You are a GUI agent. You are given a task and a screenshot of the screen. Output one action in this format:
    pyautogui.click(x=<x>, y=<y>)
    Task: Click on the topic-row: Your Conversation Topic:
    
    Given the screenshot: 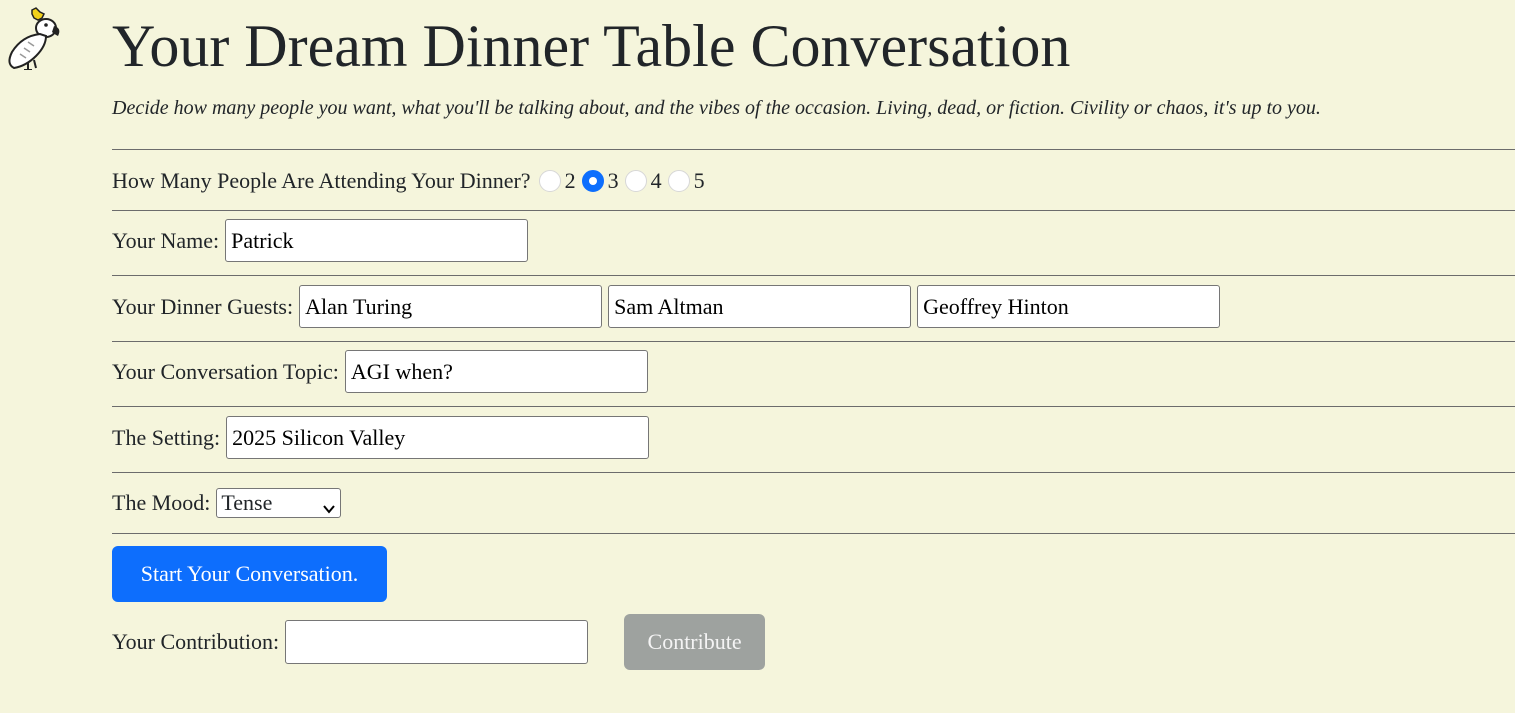 What is the action you would take?
    pyautogui.click(x=813, y=371)
    